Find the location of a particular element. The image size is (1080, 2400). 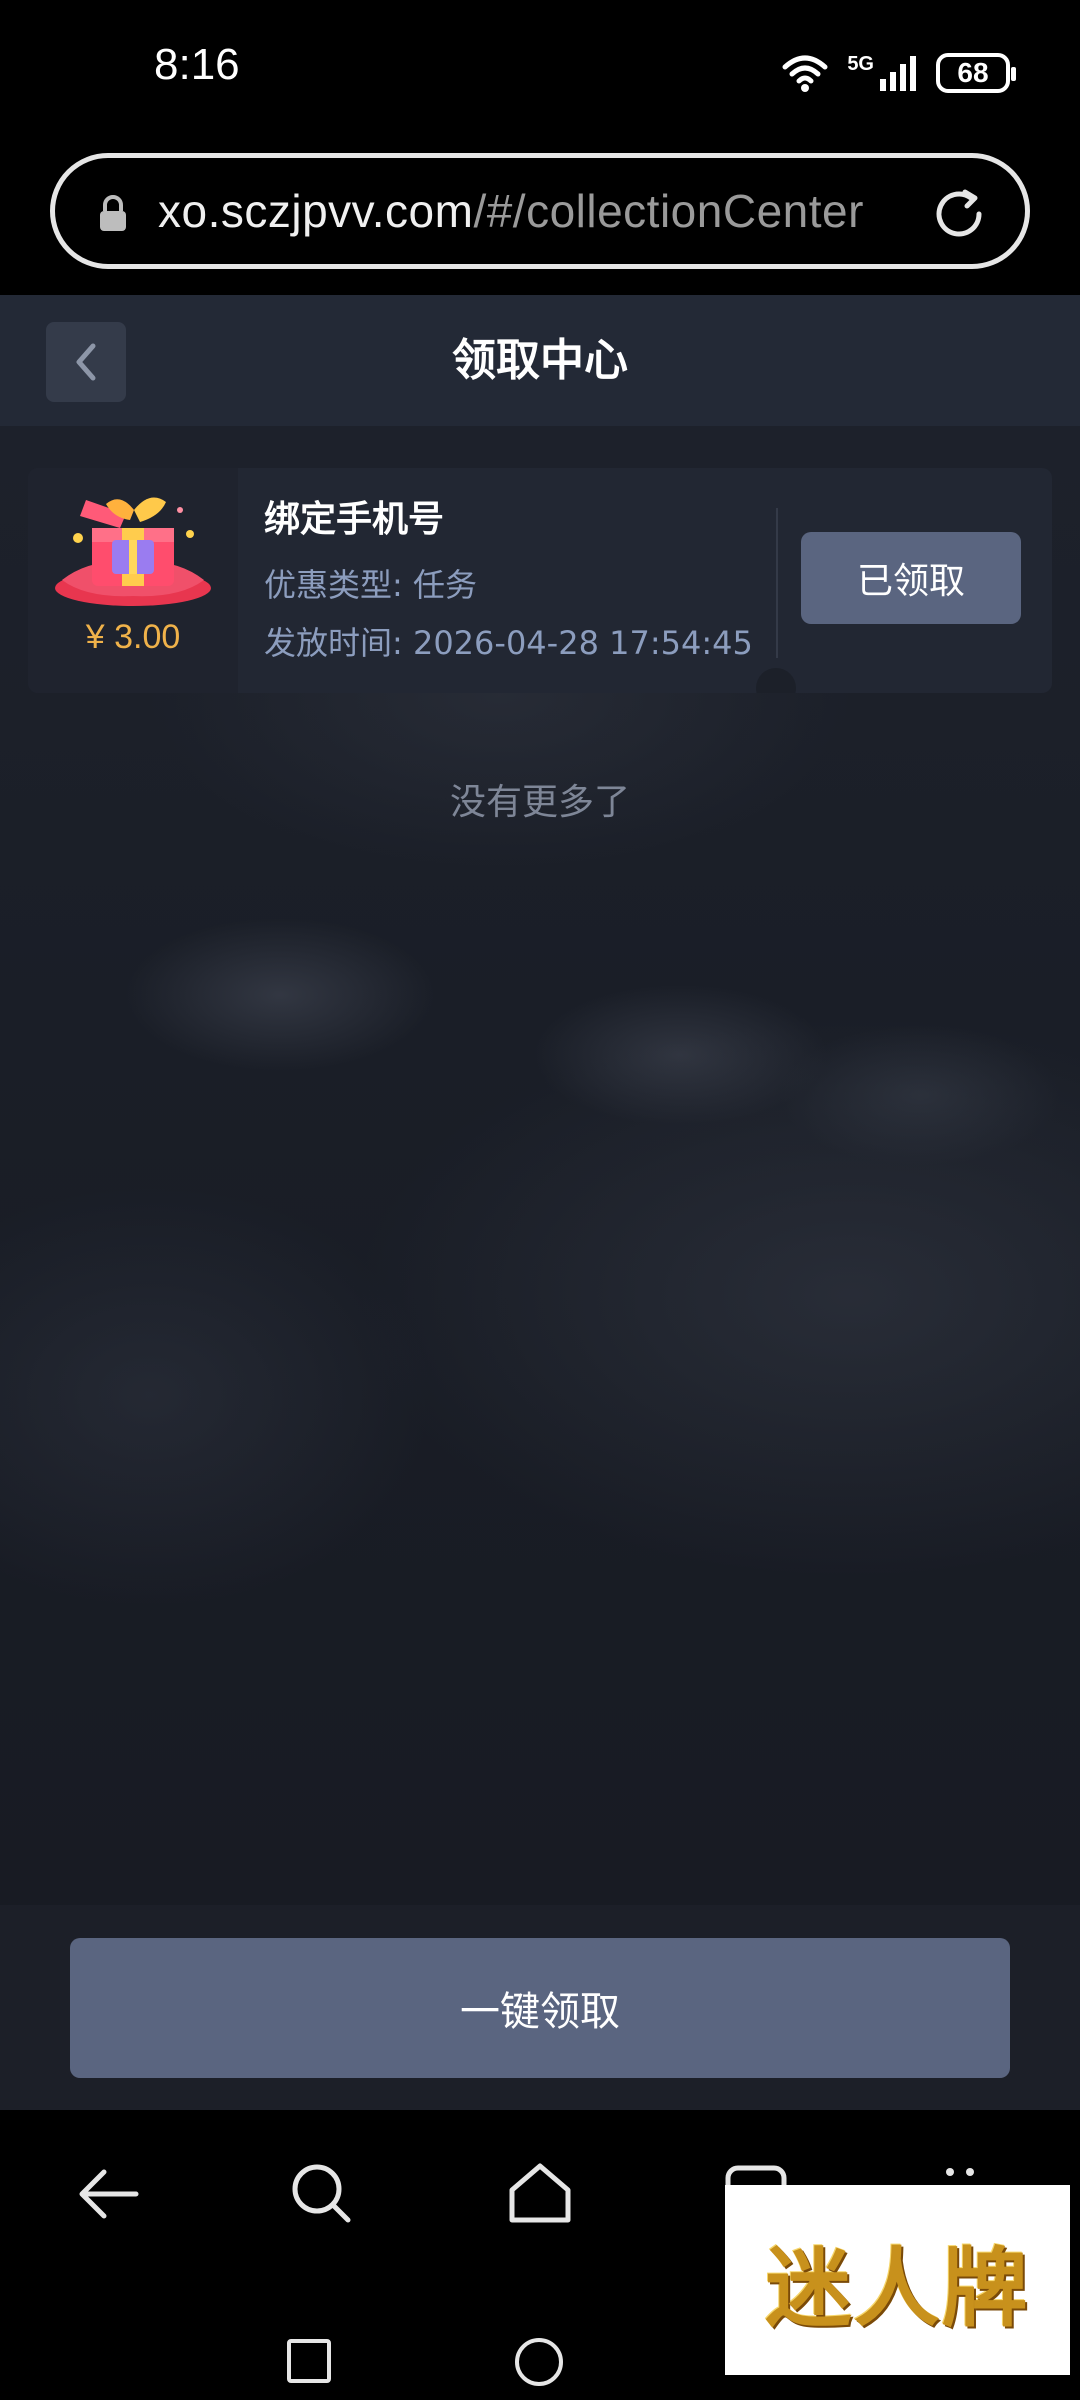

address-bar: xo.sczjpvv.com/#/collectionCenter is located at coordinates (540, 211).